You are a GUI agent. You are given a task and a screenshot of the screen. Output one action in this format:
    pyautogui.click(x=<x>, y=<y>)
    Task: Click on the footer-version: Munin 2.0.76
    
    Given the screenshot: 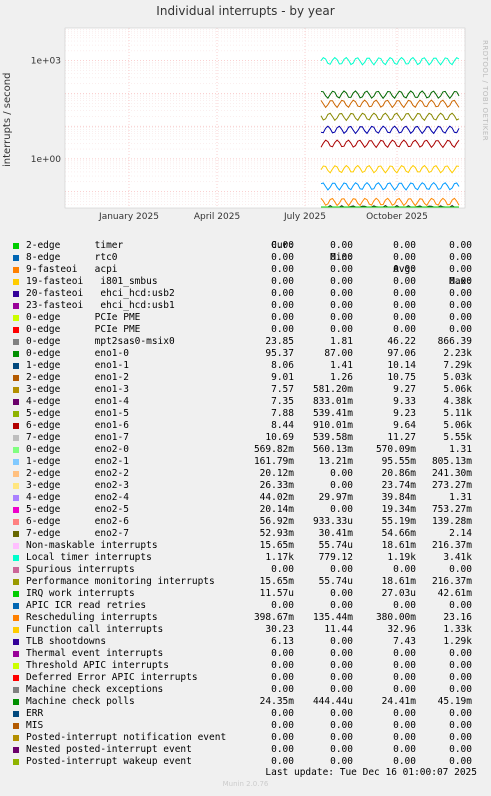 What is the action you would take?
    pyautogui.click(x=245, y=784)
    